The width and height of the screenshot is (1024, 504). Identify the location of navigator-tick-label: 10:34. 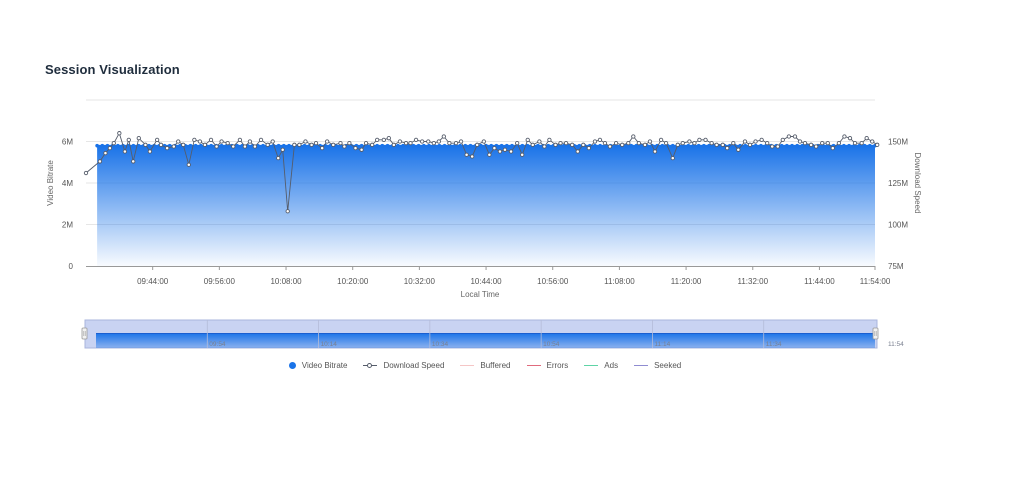
(440, 344).